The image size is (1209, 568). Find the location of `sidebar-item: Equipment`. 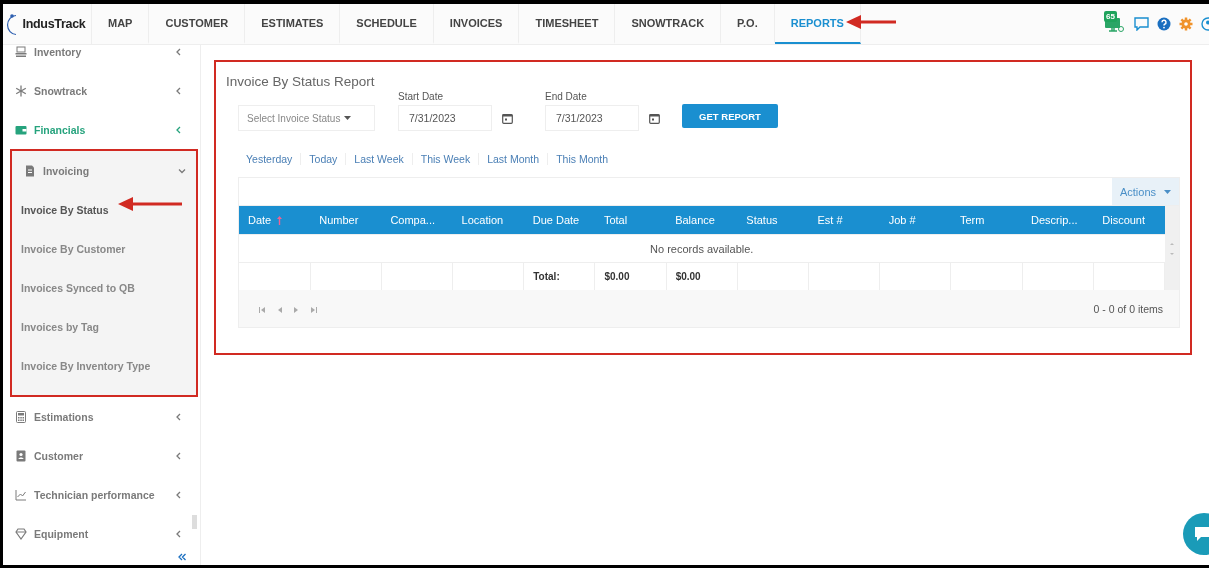

sidebar-item: Equipment is located at coordinates (98, 533).